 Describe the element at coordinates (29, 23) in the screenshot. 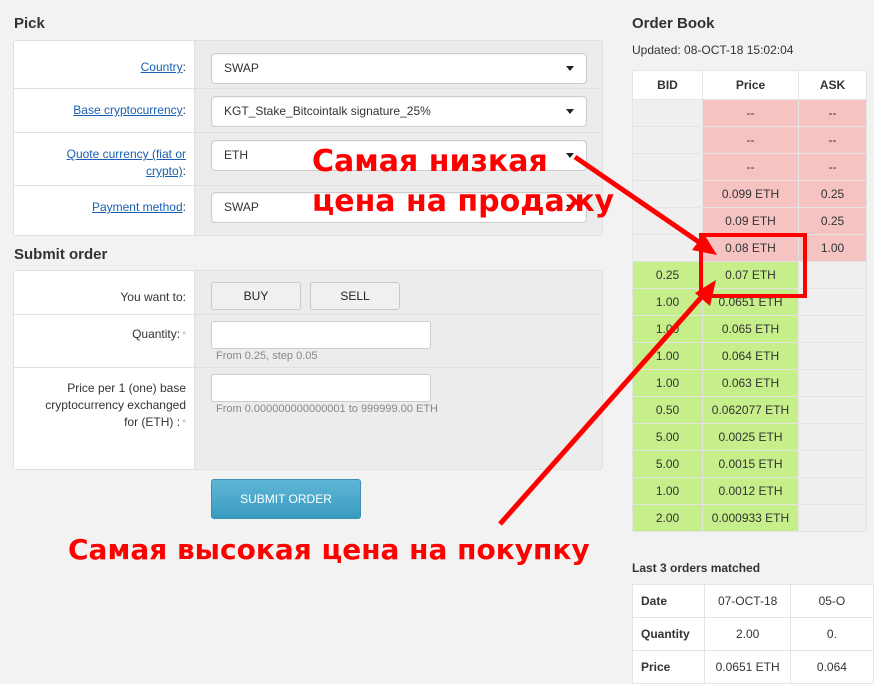

I see `pick-heading: Pick` at that location.